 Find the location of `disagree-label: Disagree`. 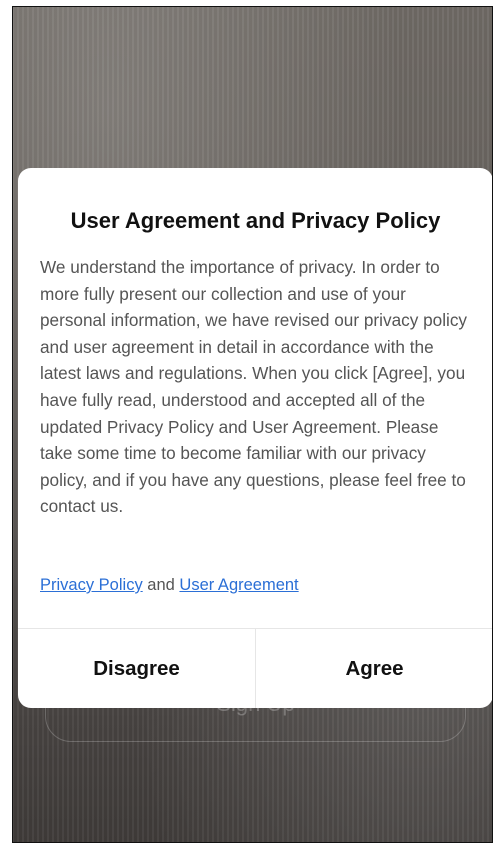

disagree-label: Disagree is located at coordinates (136, 668).